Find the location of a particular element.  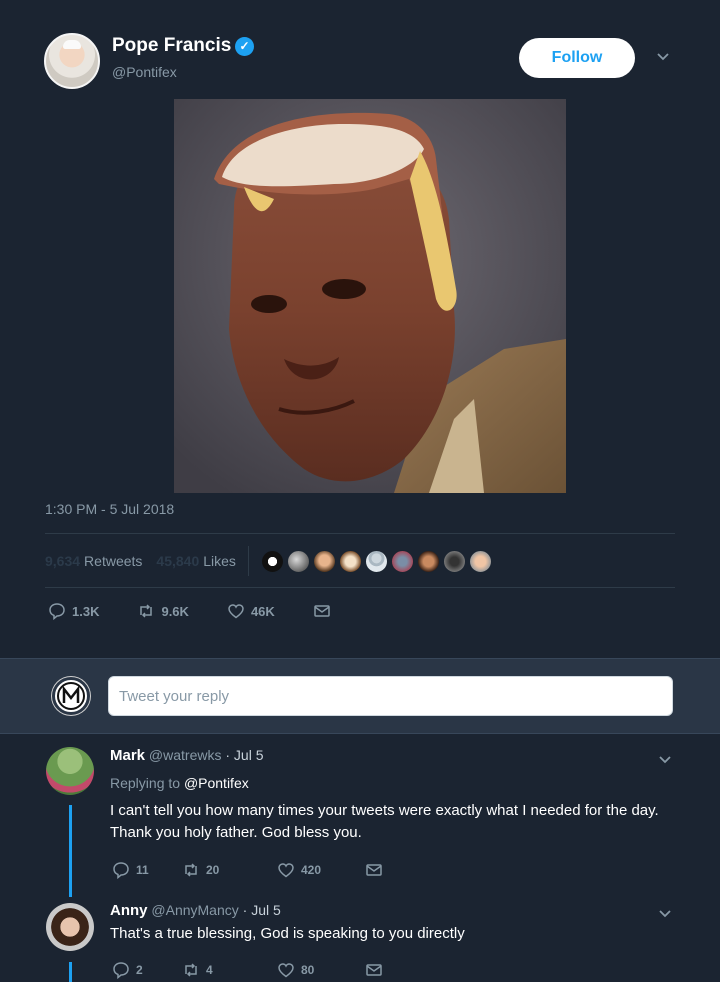

retweet-action: 4 is located at coordinates (229, 970).